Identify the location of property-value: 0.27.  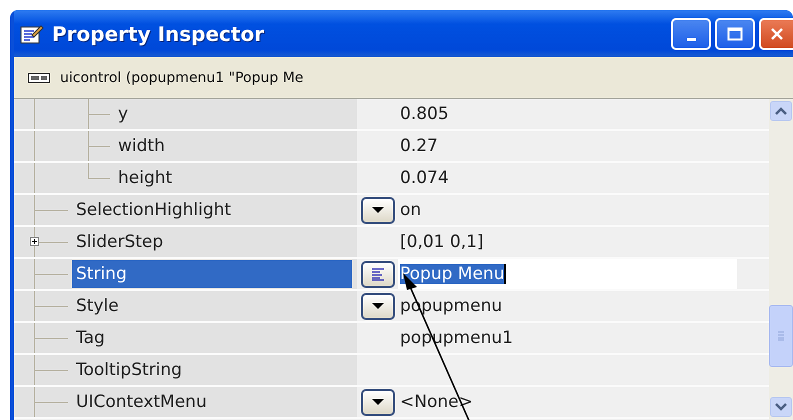
(419, 146).